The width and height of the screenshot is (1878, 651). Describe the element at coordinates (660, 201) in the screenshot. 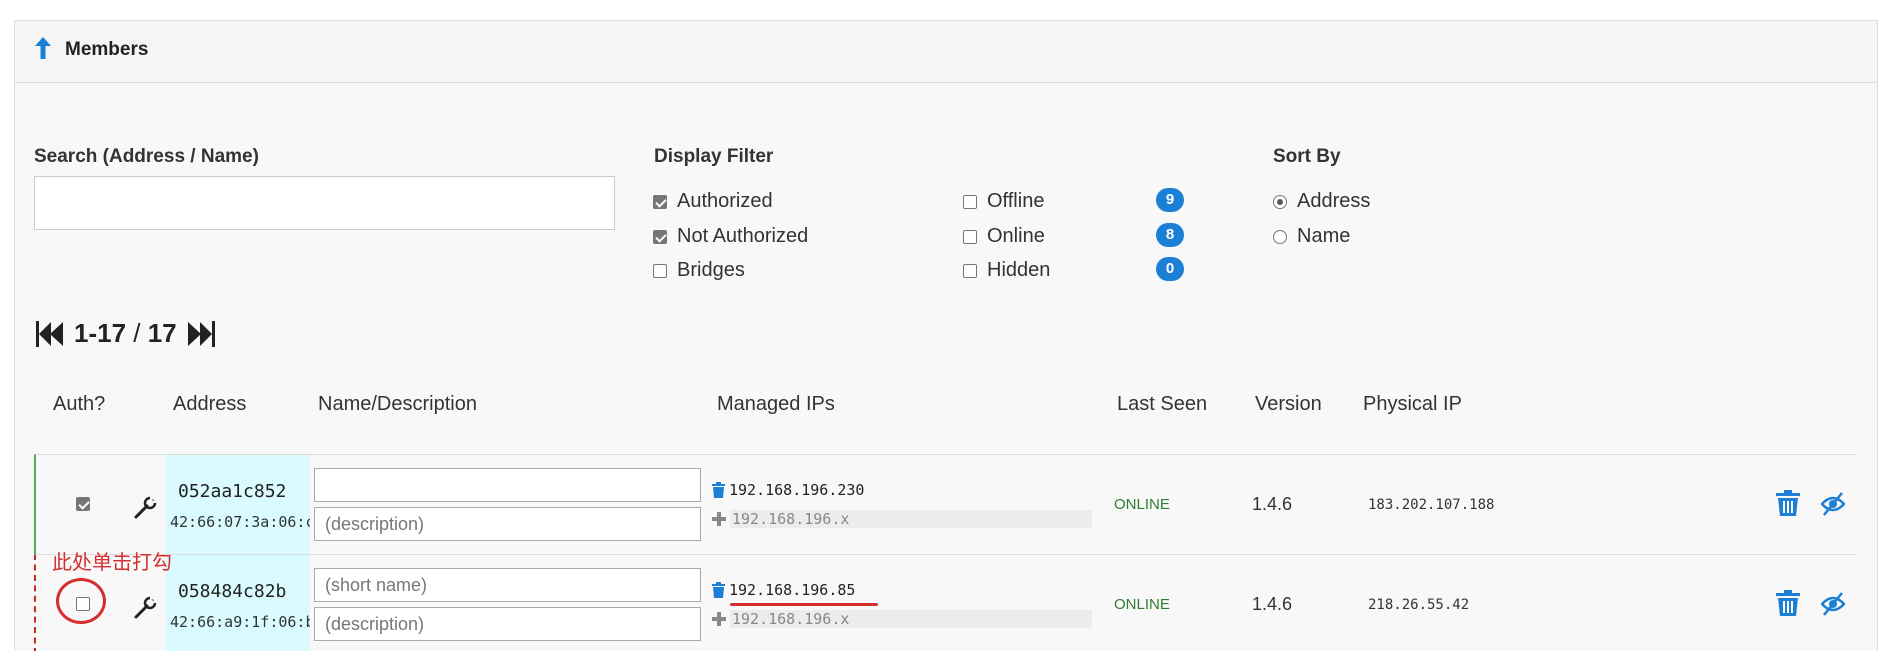

I see `authorized-checkbox` at that location.